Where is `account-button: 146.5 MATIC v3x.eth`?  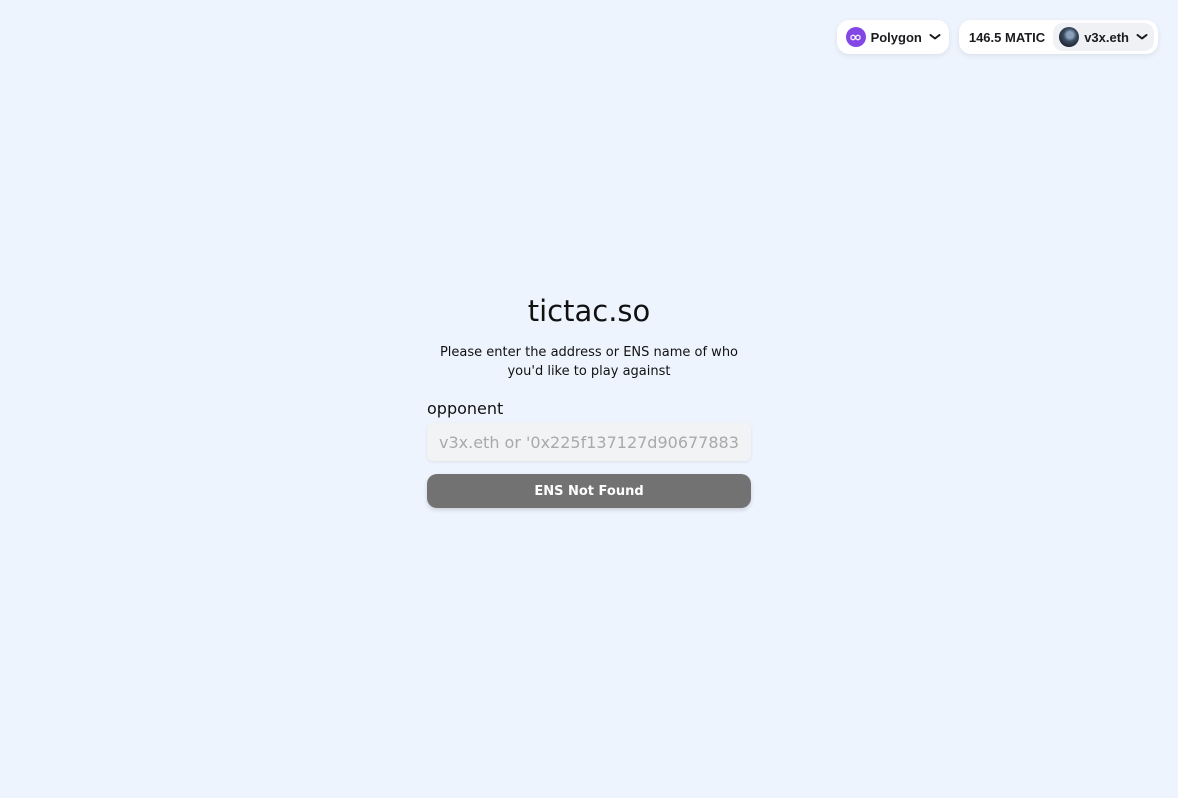
account-button: 146.5 MATIC v3x.eth is located at coordinates (1058, 37).